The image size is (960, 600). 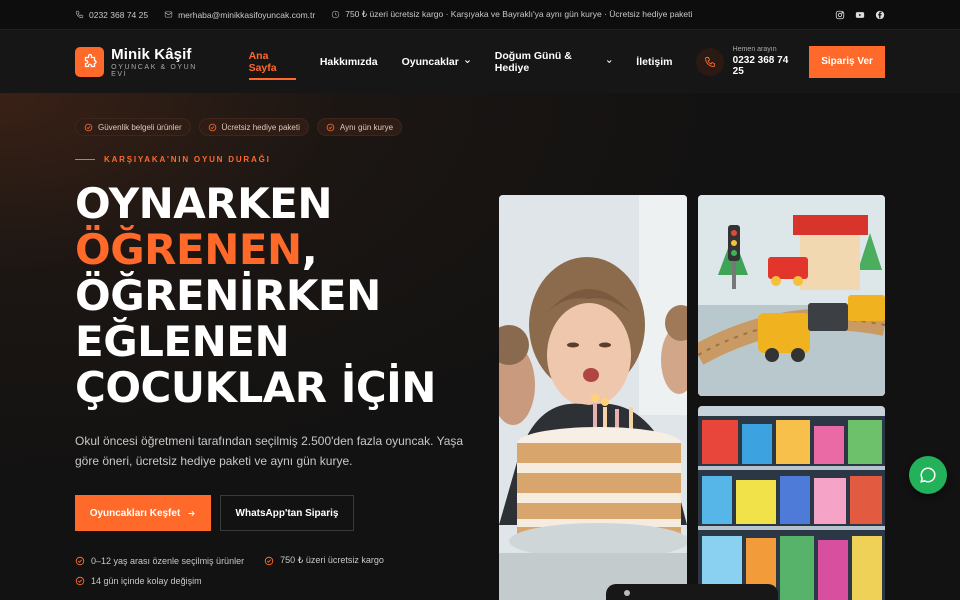 I want to click on badge-courier: Aynı gün kurye, so click(x=359, y=127).